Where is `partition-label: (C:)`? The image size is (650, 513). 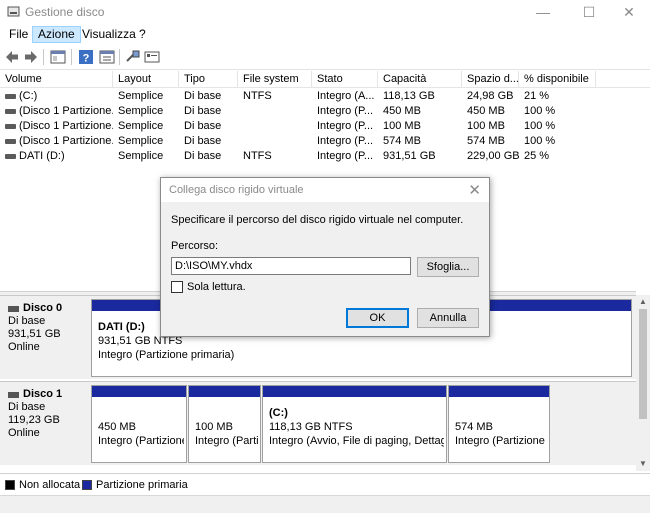
partition-label: (C:) is located at coordinates (278, 413).